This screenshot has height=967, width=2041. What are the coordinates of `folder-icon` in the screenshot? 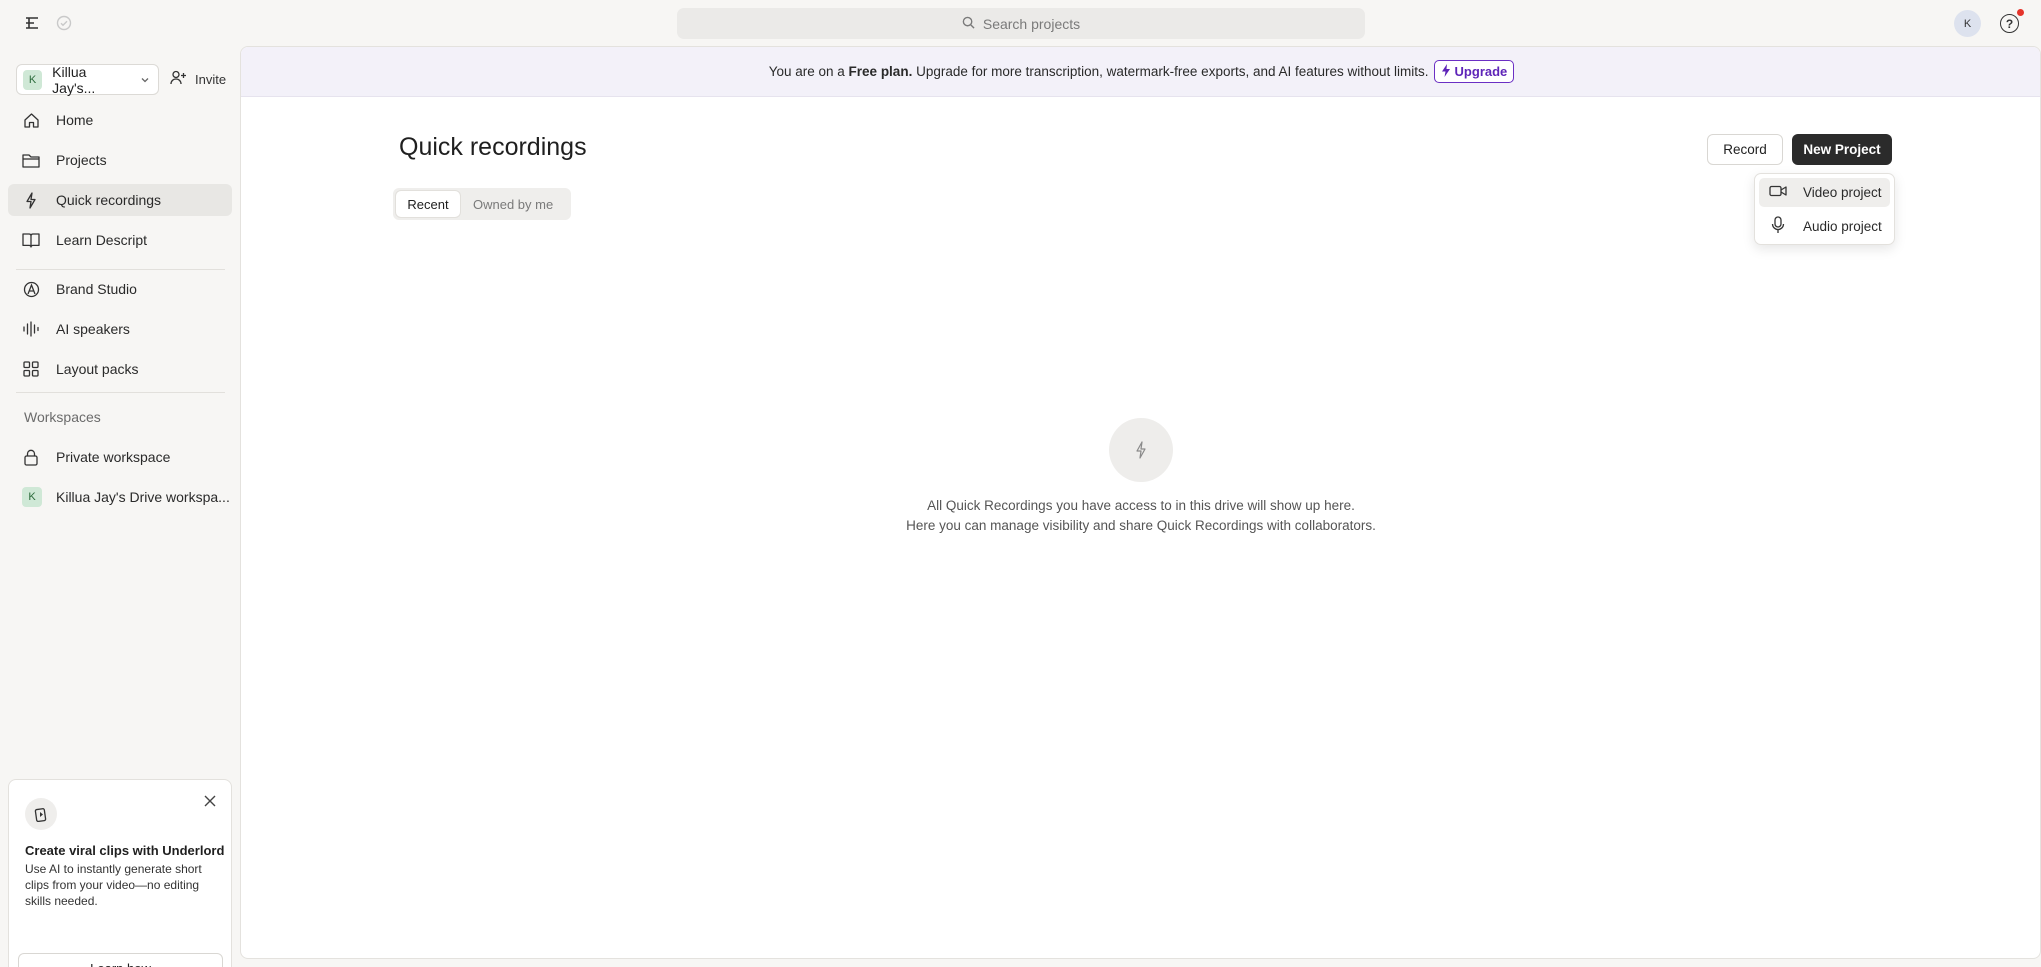 It's located at (31, 160).